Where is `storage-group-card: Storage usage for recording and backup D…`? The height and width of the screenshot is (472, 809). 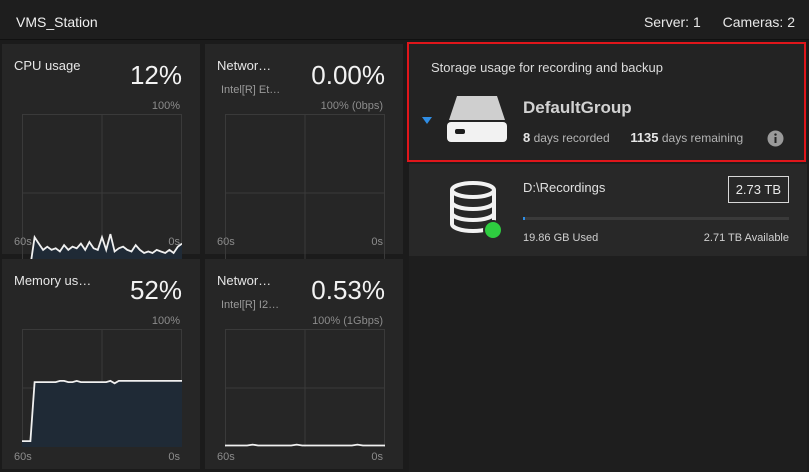 storage-group-card: Storage usage for recording and backup D… is located at coordinates (606, 102).